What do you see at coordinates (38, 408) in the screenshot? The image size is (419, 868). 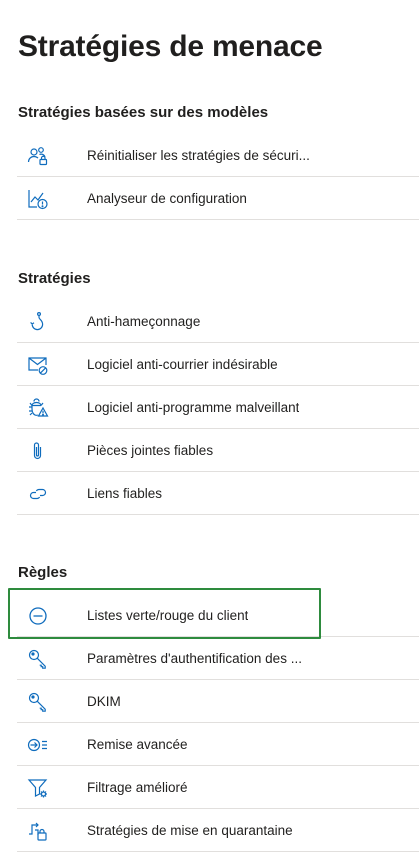 I see `bug-warning-icon` at bounding box center [38, 408].